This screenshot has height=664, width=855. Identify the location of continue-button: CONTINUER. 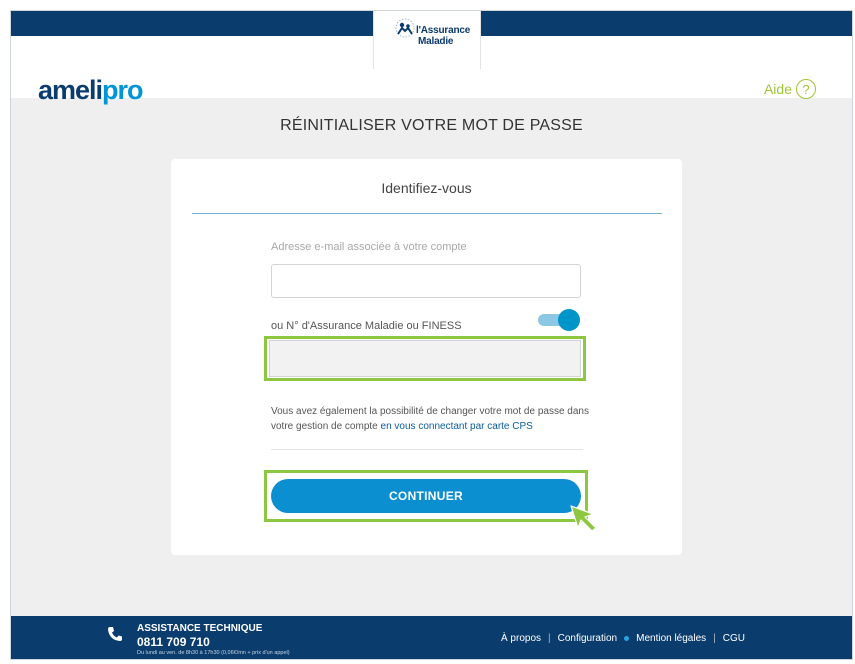
(426, 496).